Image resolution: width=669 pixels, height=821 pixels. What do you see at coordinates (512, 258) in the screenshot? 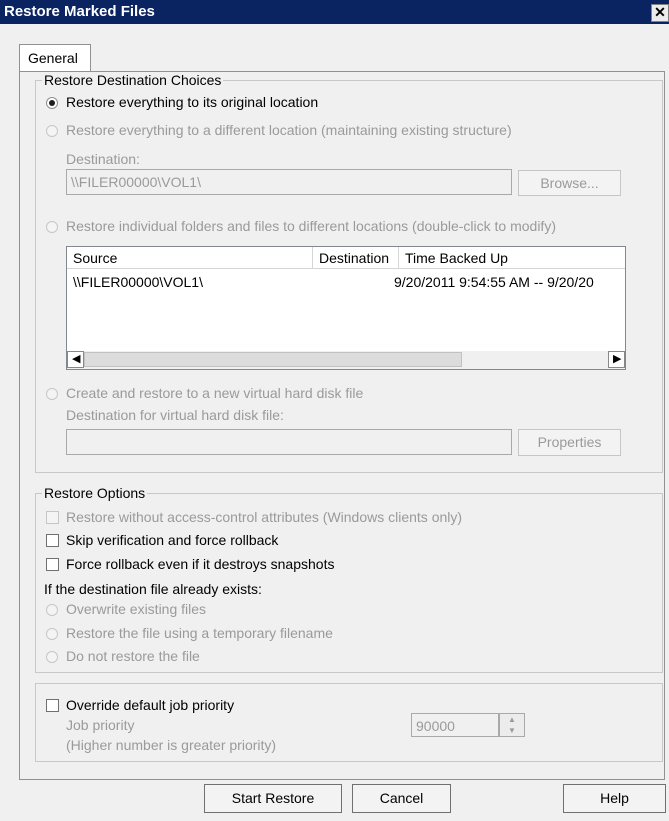
I see `column-header-time-backed-up: Time Backed Up` at bounding box center [512, 258].